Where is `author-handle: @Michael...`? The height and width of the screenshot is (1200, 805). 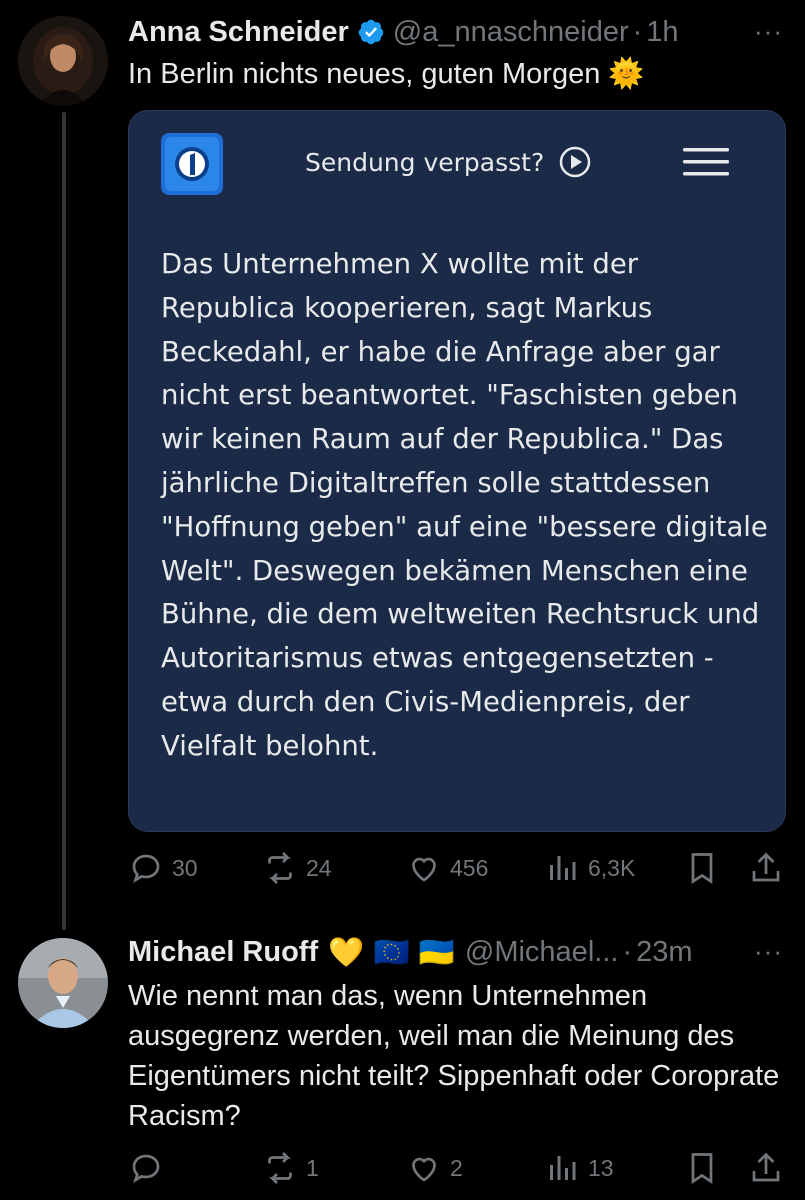
author-handle: @Michael... is located at coordinates (542, 952).